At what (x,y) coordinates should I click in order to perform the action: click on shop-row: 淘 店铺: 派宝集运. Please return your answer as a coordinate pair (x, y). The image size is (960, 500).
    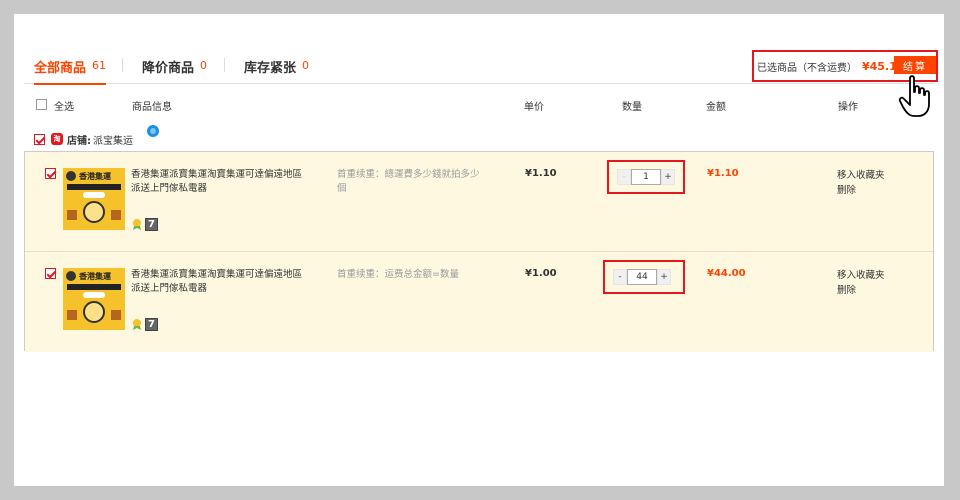
    Looking at the image, I should click on (96, 136).